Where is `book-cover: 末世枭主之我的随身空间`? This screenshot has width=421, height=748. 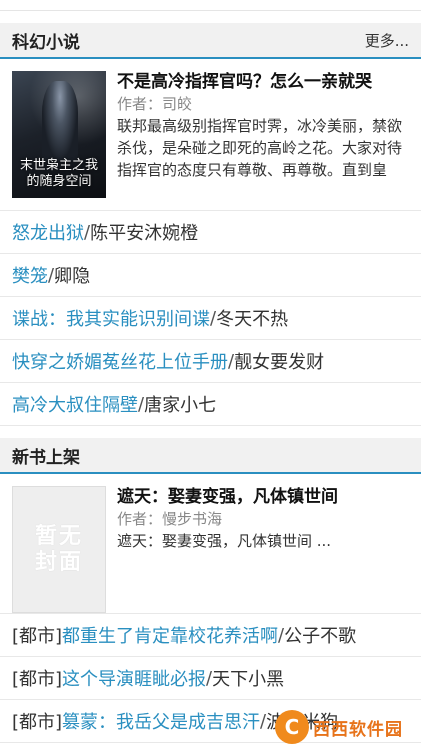 book-cover: 末世枭主之我的随身空间 is located at coordinates (59, 134).